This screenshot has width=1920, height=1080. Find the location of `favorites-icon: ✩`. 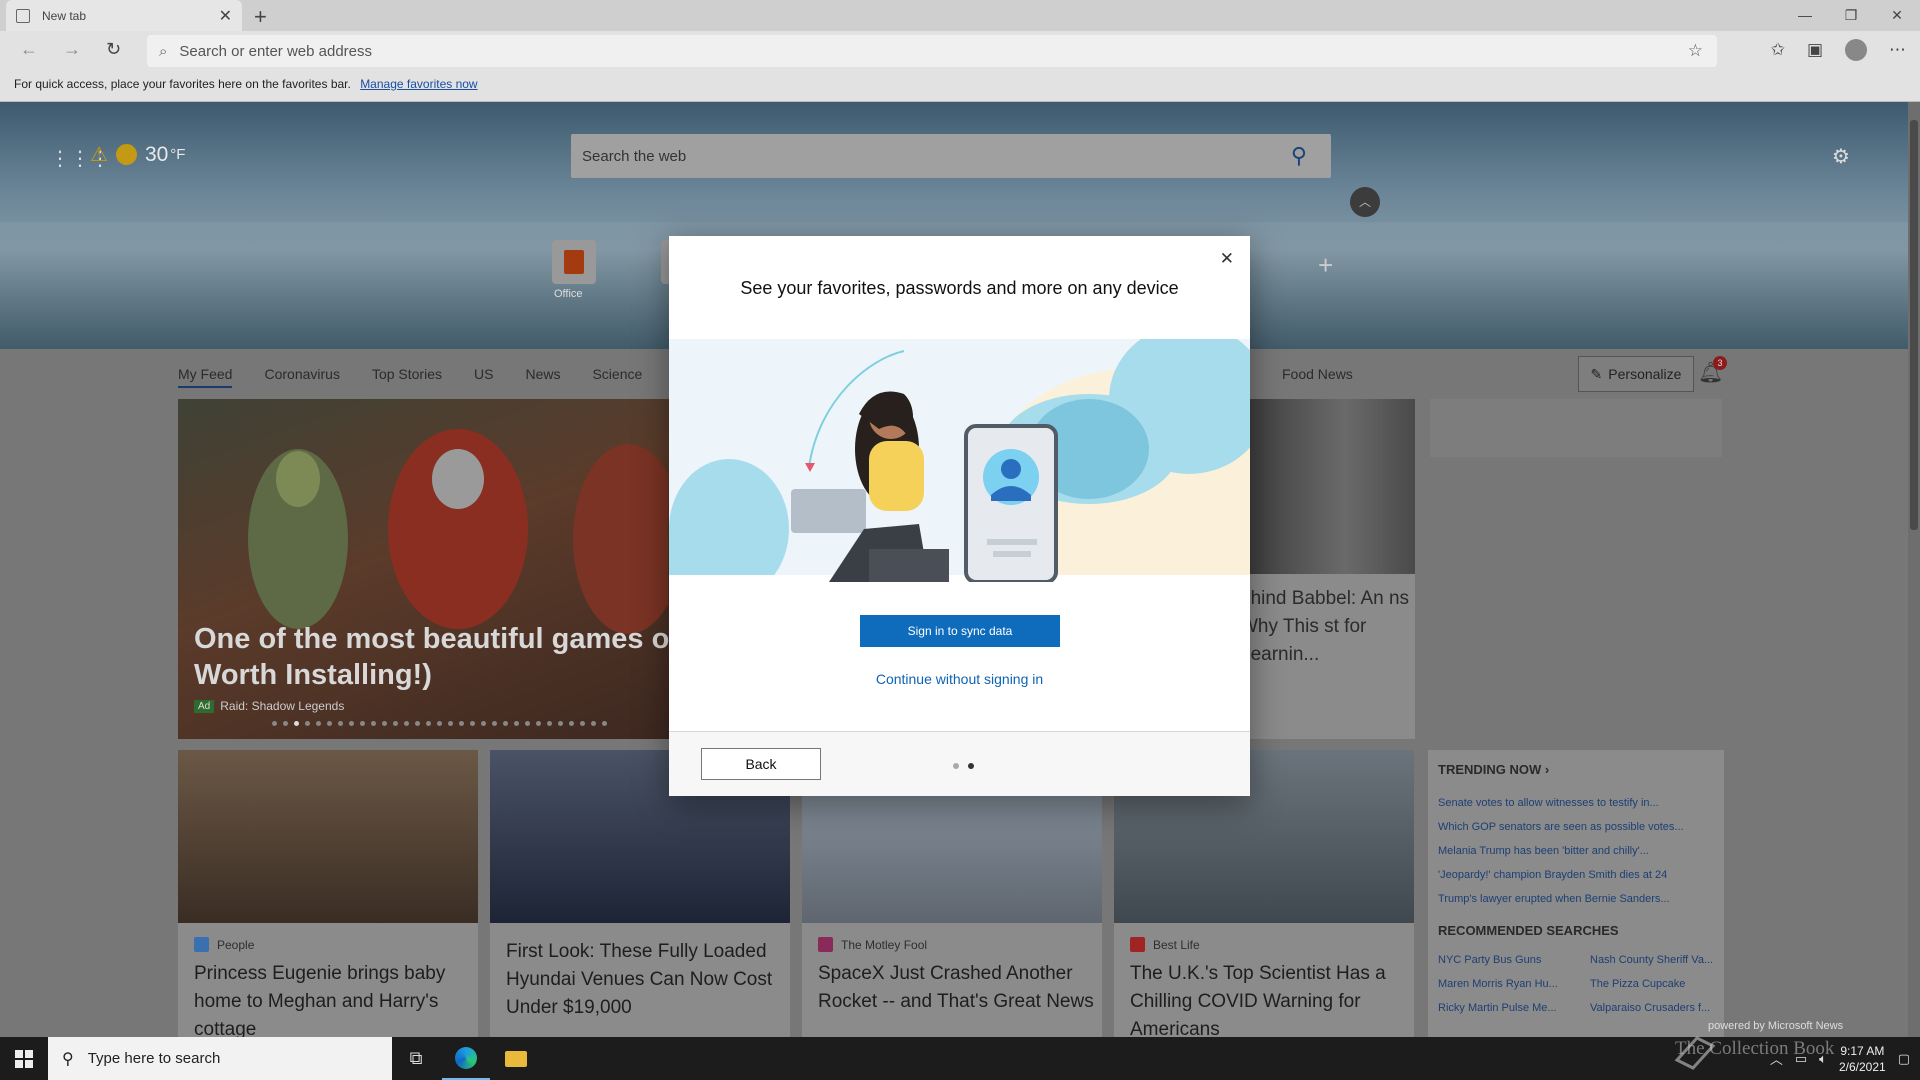

favorites-icon: ✩ is located at coordinates (1778, 50).